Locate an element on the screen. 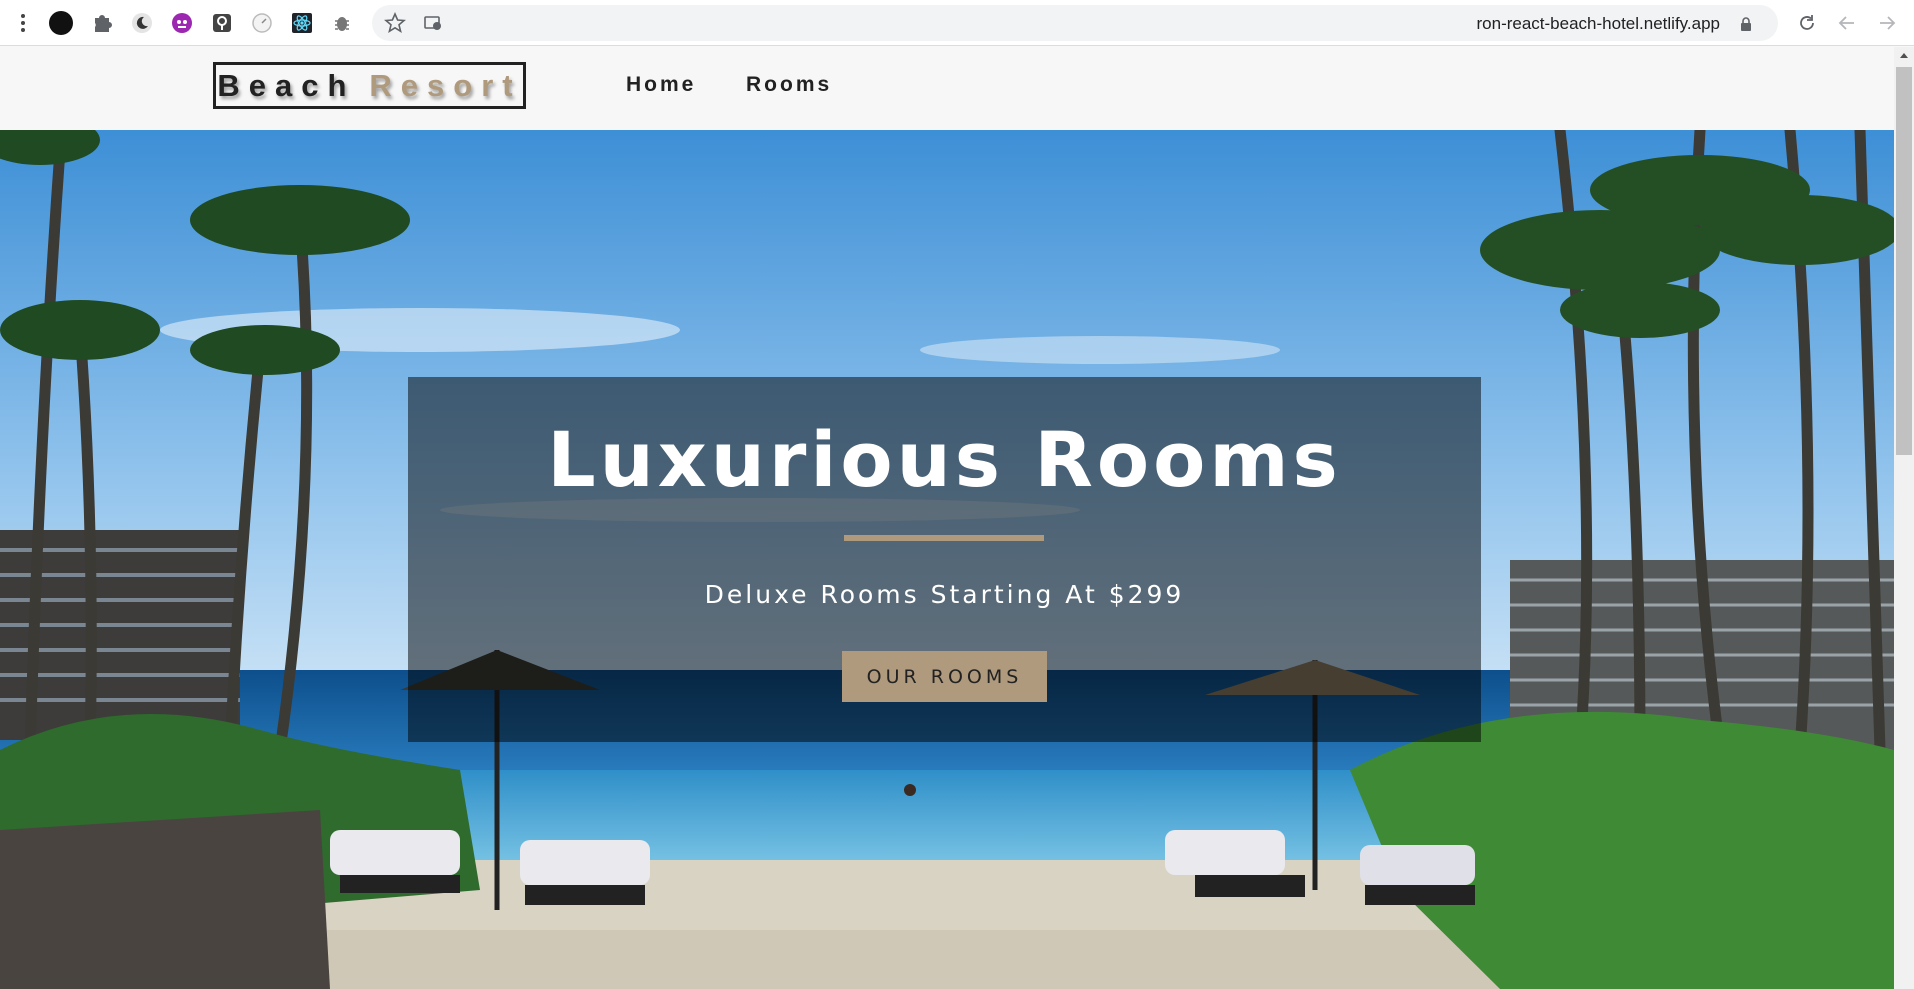 The height and width of the screenshot is (989, 1914). scroll-up-icon is located at coordinates (1904, 55).